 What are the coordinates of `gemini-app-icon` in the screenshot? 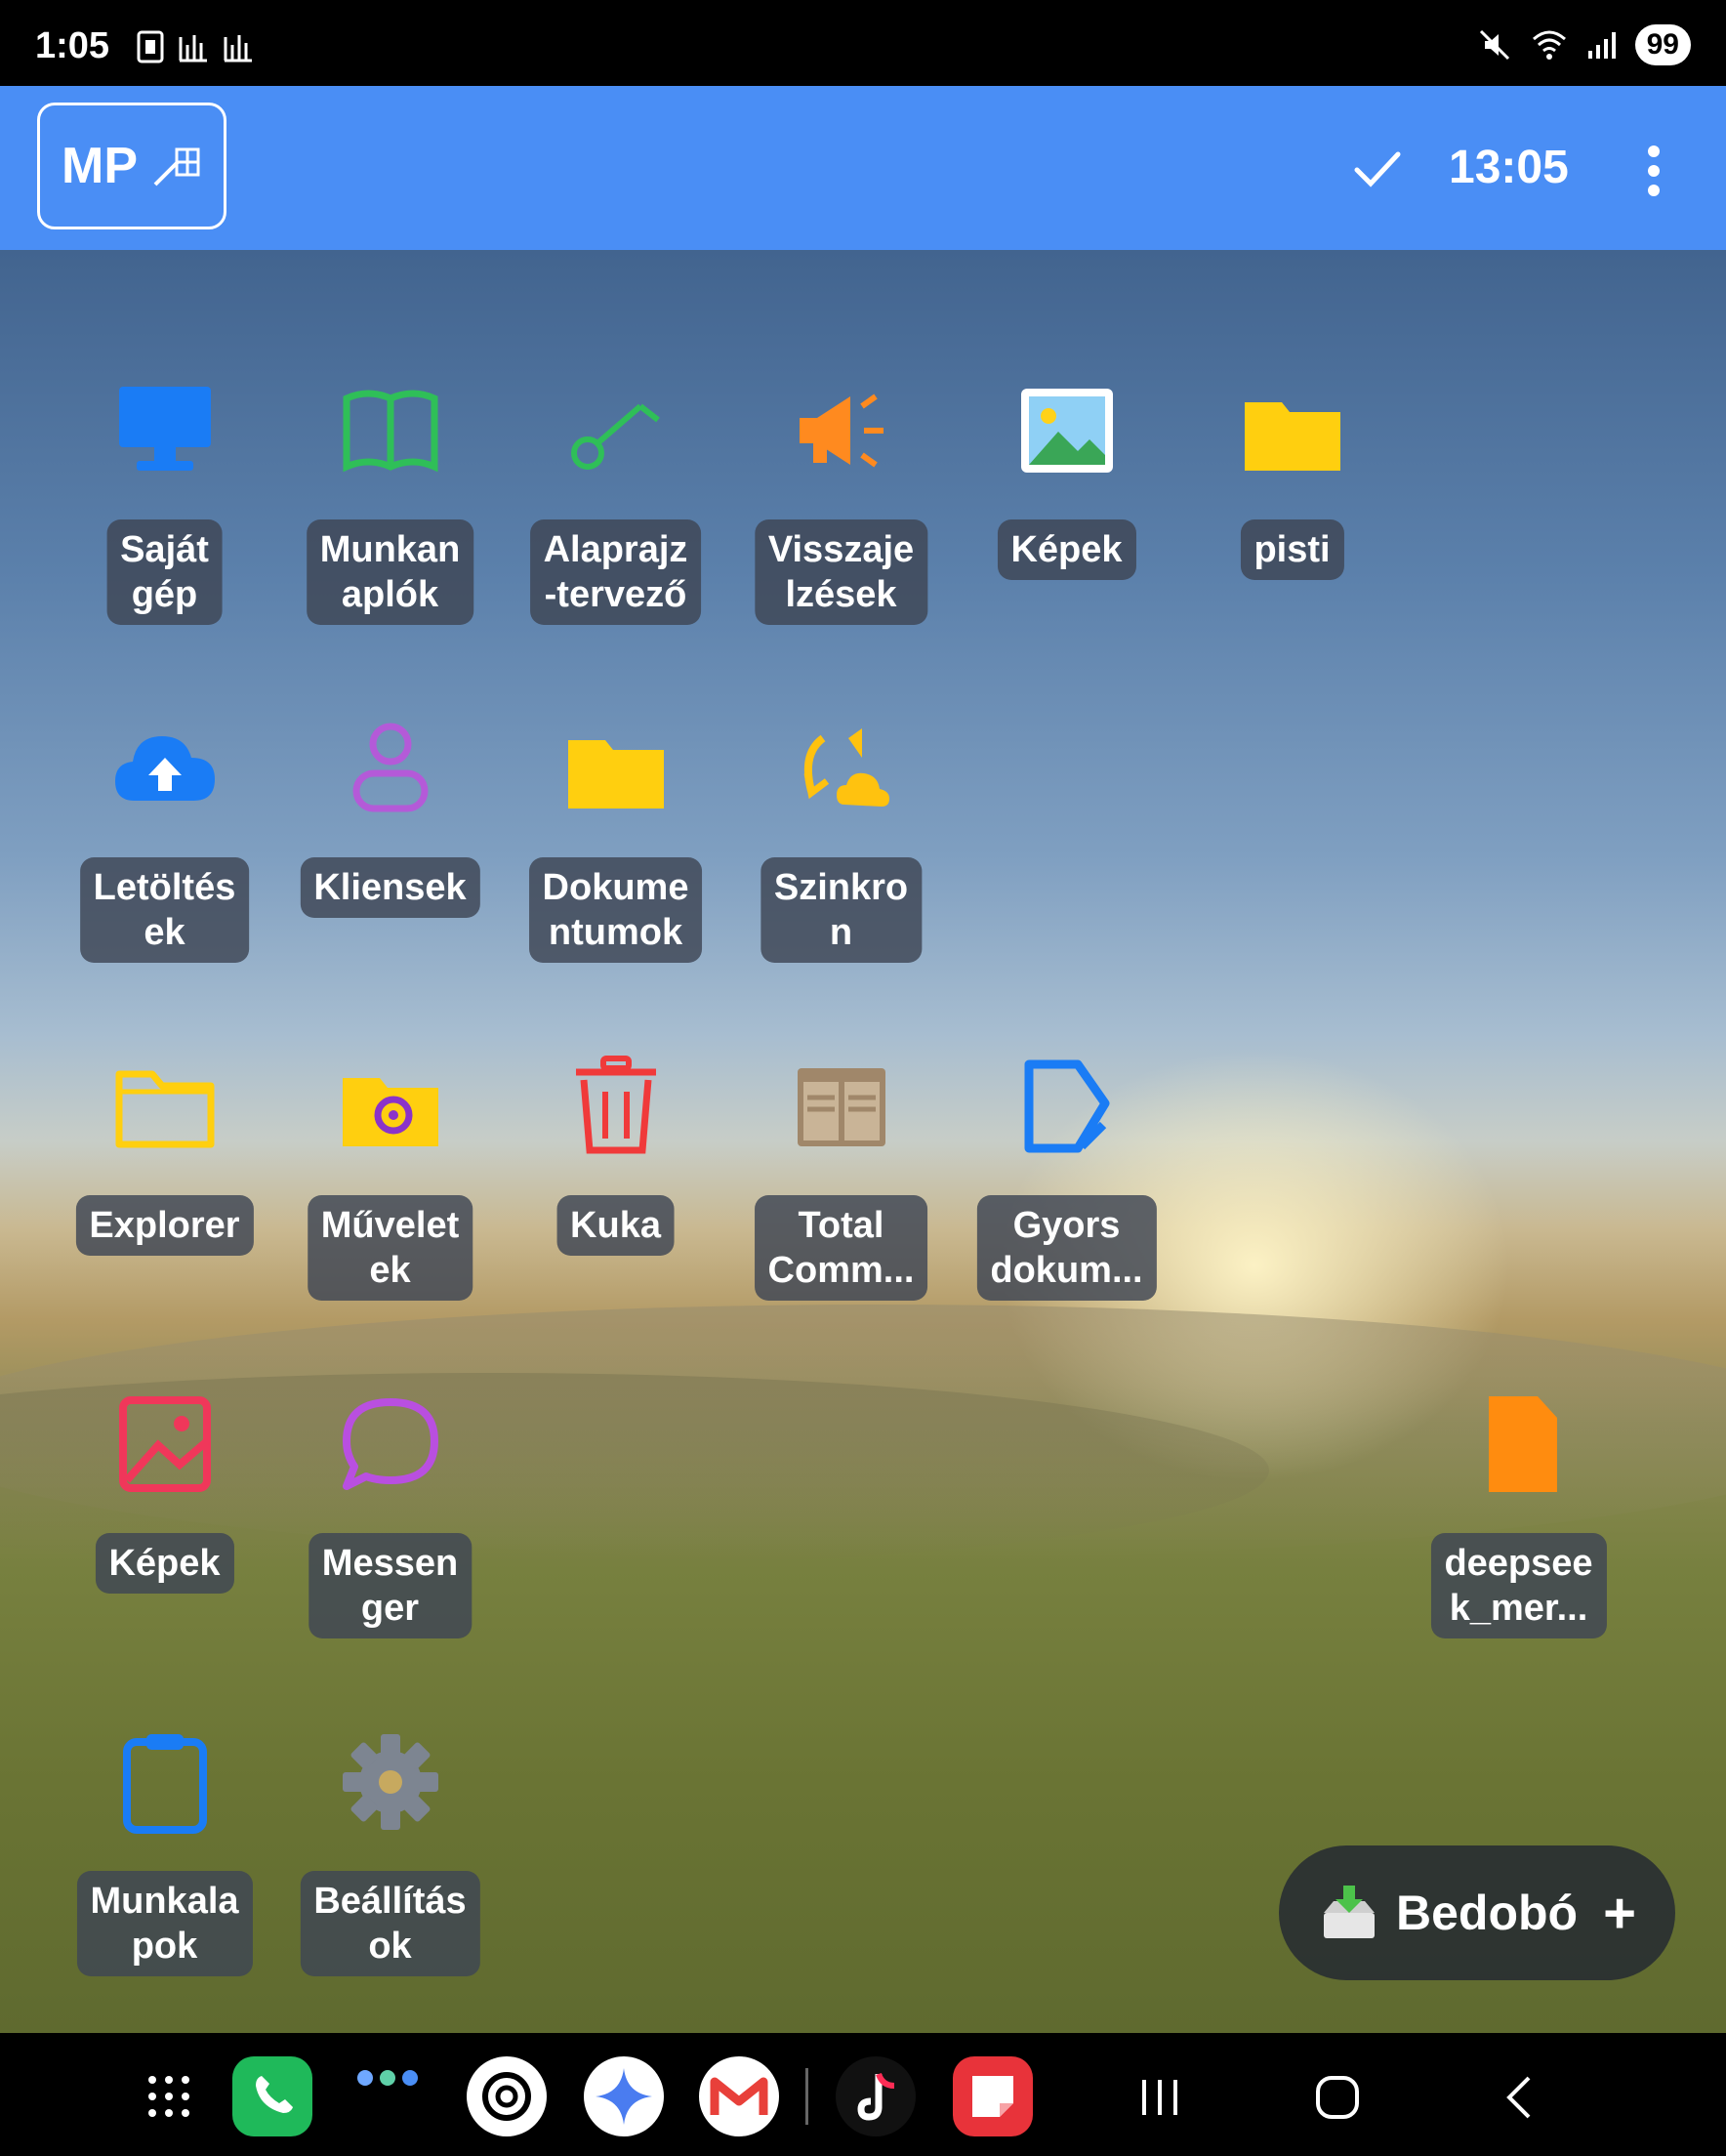 It's located at (624, 2096).